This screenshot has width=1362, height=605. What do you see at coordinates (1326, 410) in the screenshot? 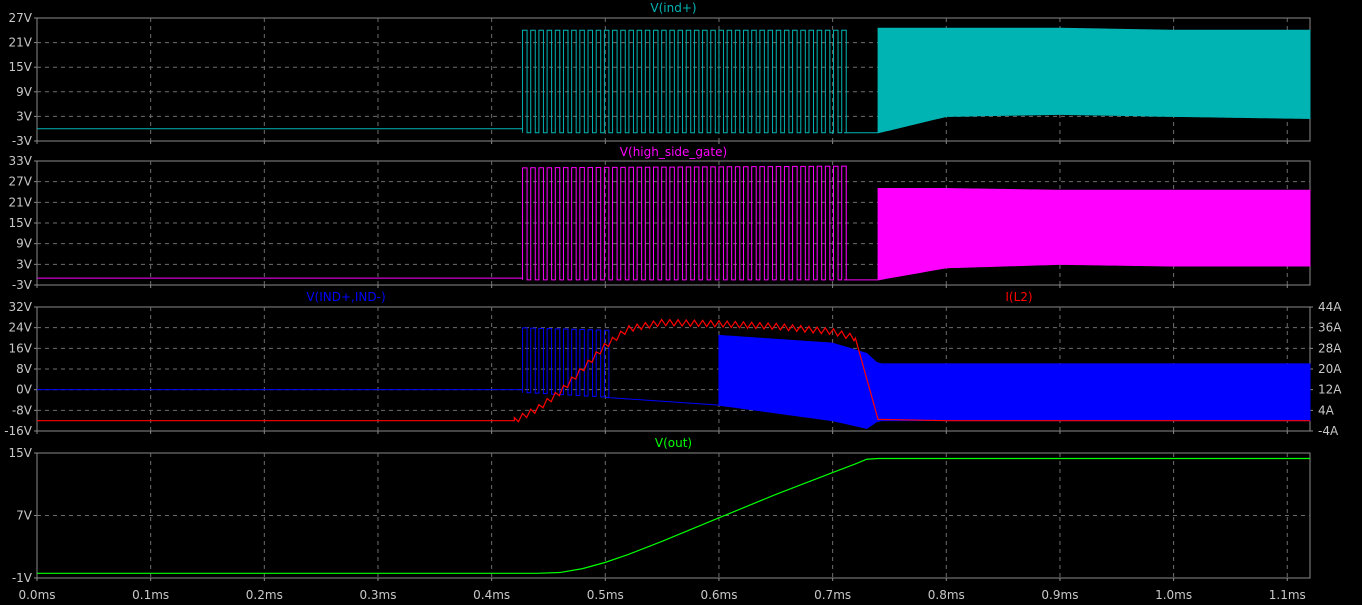
I see `y-tick-label-right: 4A` at bounding box center [1326, 410].